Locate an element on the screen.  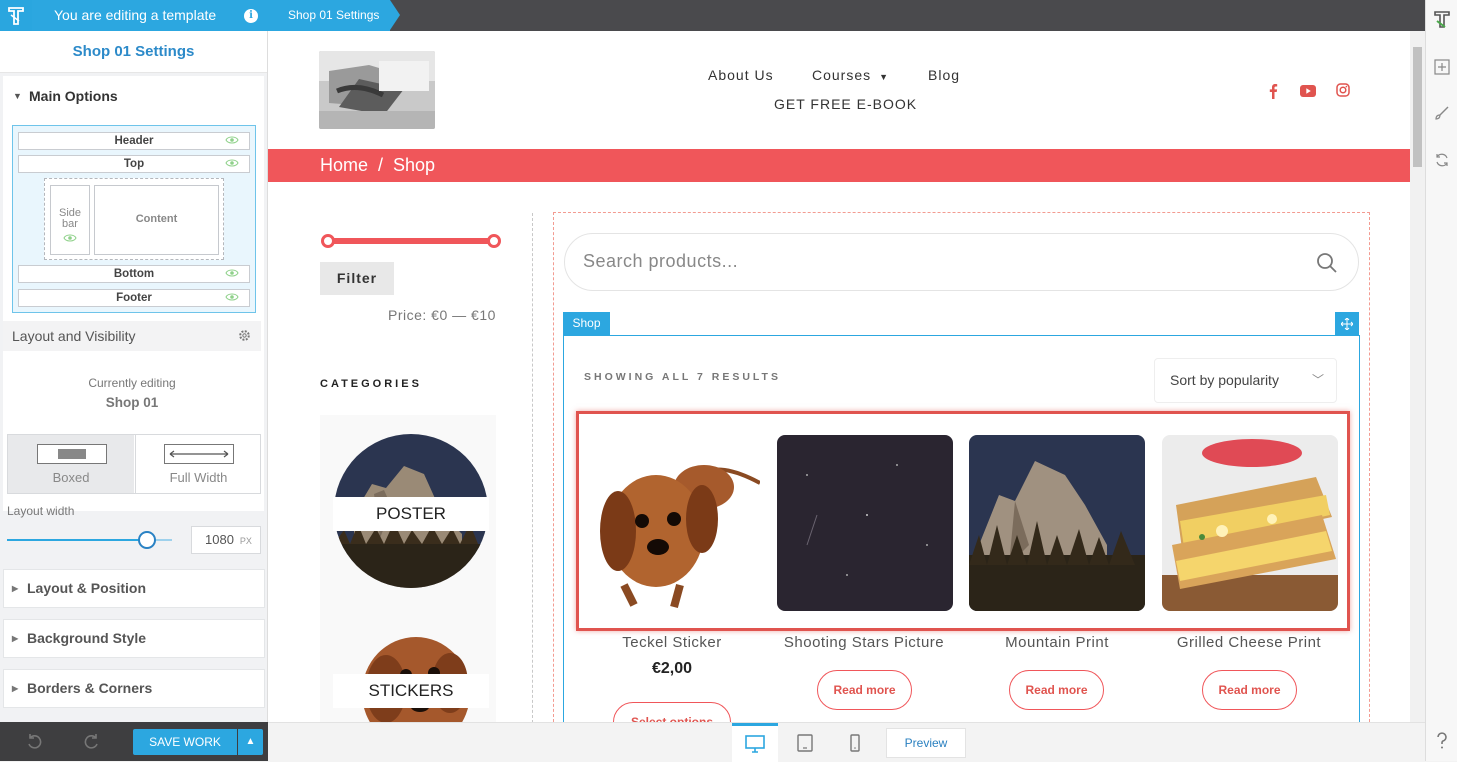
category-list: POSTER STICKERS is located at coordinates (408, 568).